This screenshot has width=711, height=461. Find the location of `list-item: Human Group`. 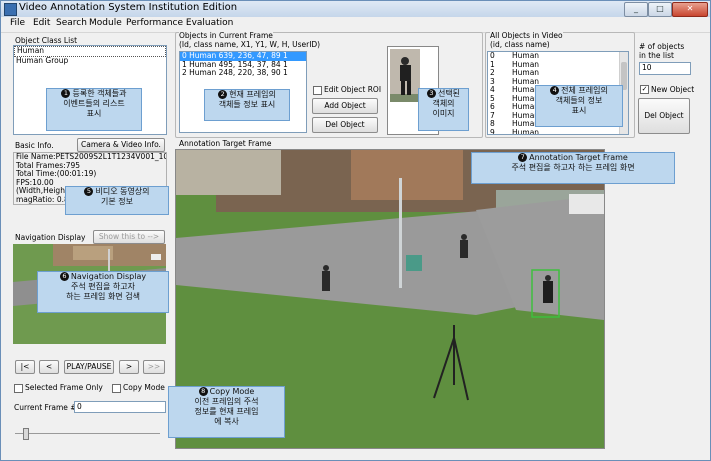

list-item: Human Group is located at coordinates (90, 61).